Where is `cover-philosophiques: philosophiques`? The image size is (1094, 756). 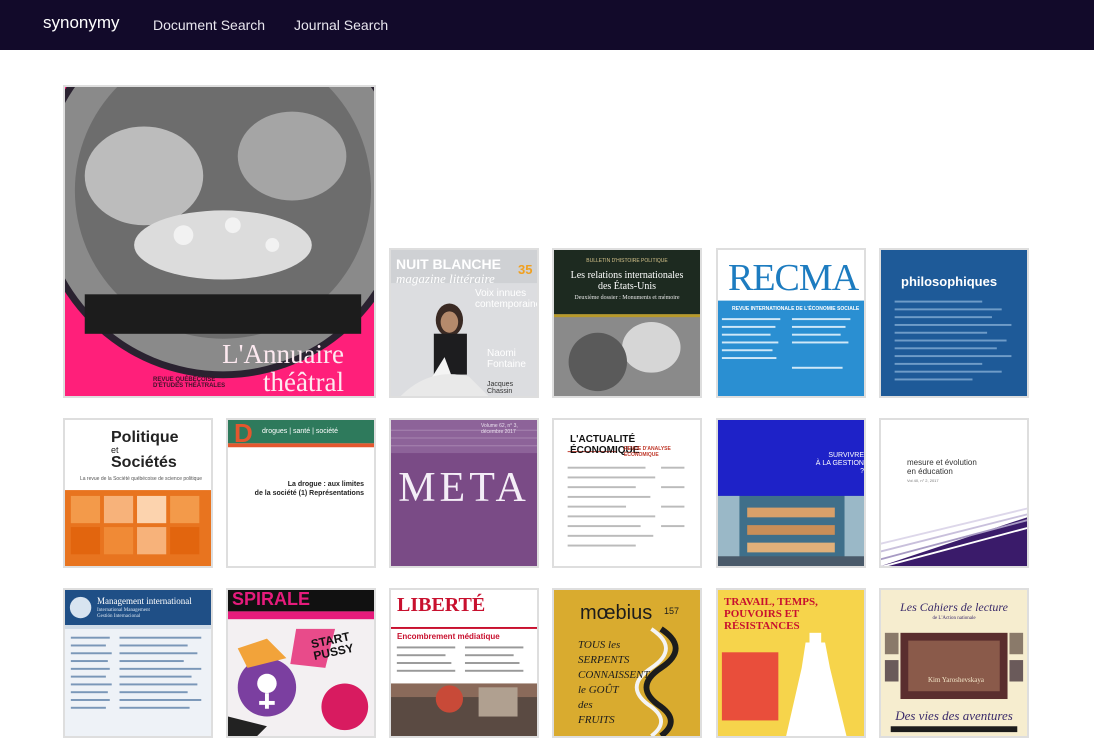
cover-philosophiques: philosophiques is located at coordinates (954, 323).